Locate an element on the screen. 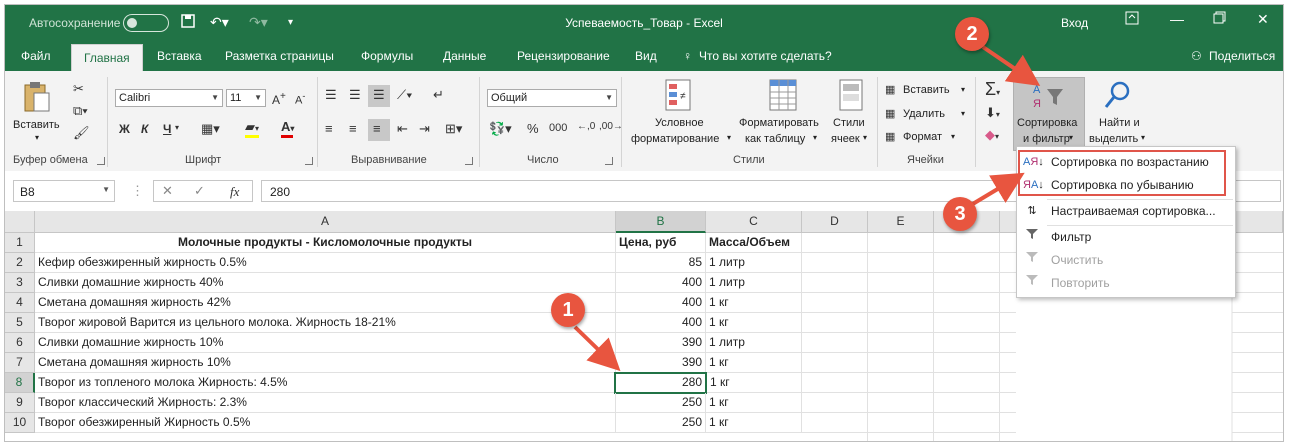  step-marker-3: 3 is located at coordinates (960, 214).